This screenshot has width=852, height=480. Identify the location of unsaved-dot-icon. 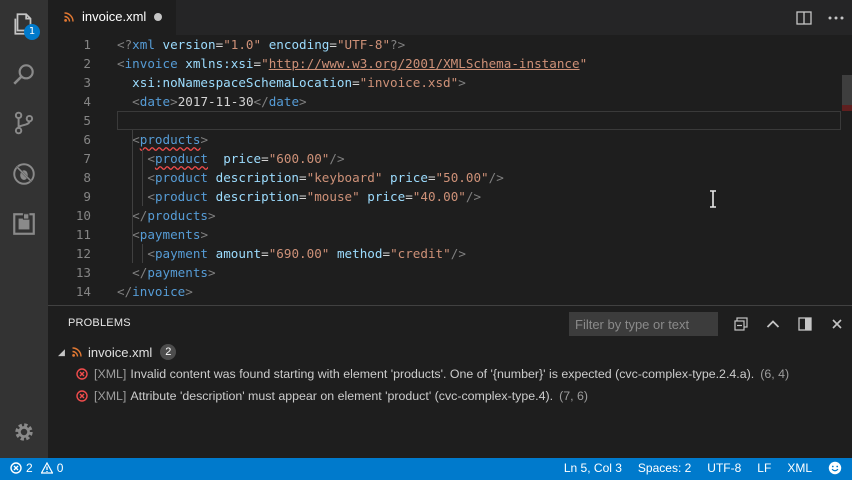
(158, 17).